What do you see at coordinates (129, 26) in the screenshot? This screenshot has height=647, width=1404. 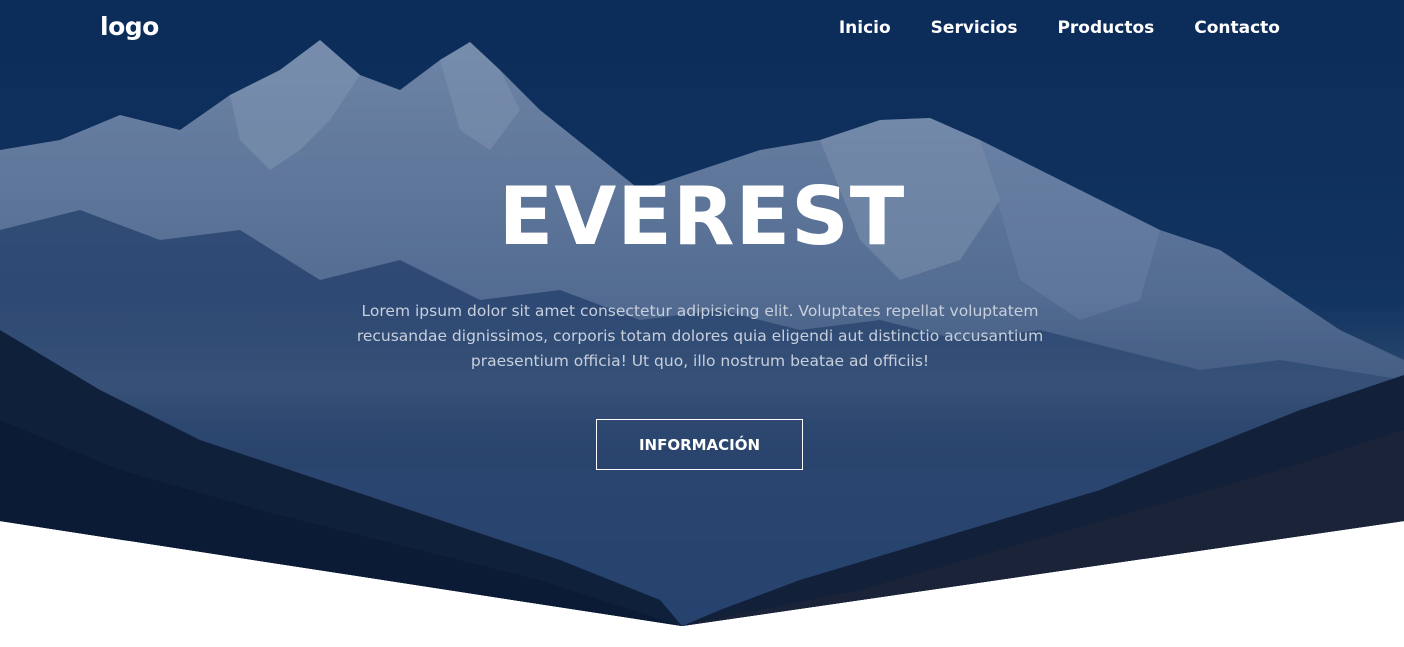 I see `logo: logo` at bounding box center [129, 26].